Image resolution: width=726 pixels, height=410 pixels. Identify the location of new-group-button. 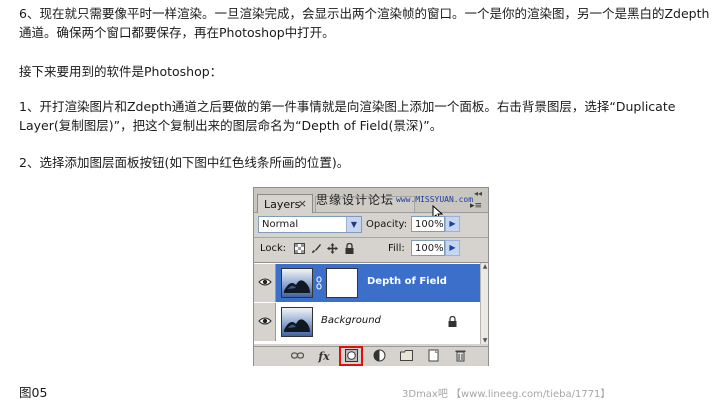
(406, 356).